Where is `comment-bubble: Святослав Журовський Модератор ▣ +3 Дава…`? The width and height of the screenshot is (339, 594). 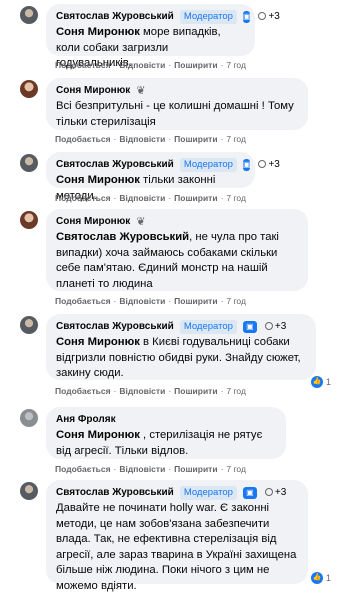
comment-bubble: Святослав Журовський Модератор ▣ +3 Дава… is located at coordinates (177, 536).